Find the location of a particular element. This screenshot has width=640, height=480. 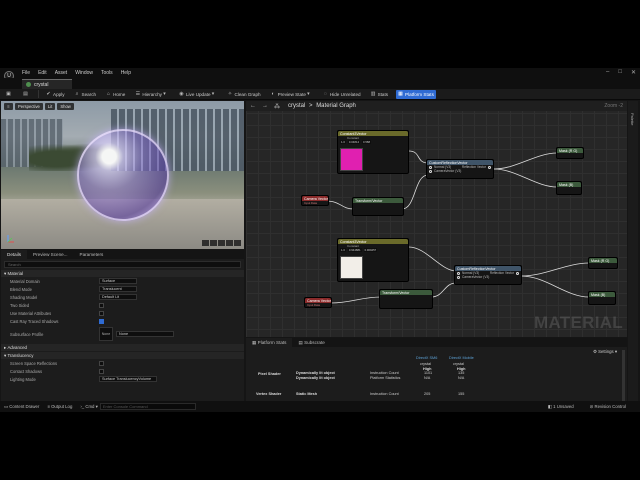

console-command-input: Enter Console Command is located at coordinates (147, 406).